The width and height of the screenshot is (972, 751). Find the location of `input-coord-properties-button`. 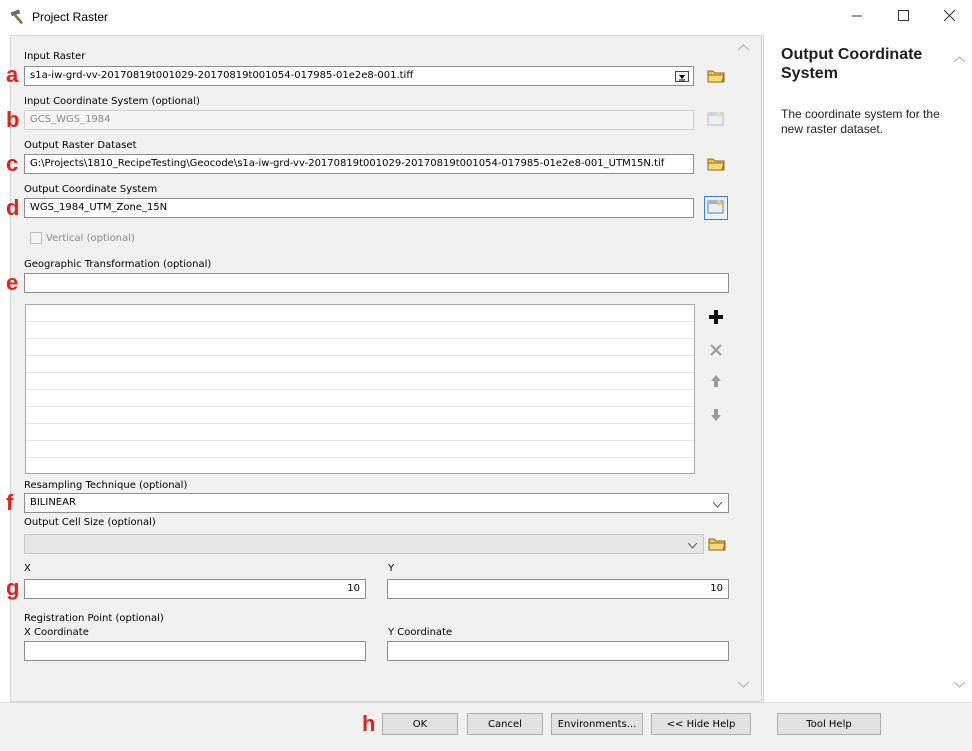

input-coord-properties-button is located at coordinates (716, 120).